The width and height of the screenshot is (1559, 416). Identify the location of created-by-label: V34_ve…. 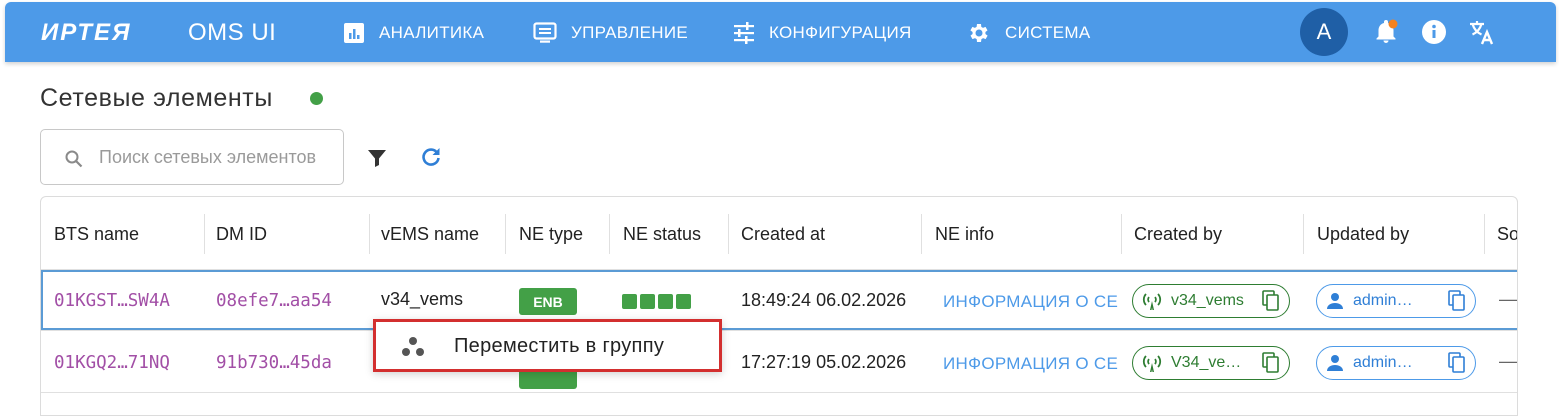
(1206, 362).